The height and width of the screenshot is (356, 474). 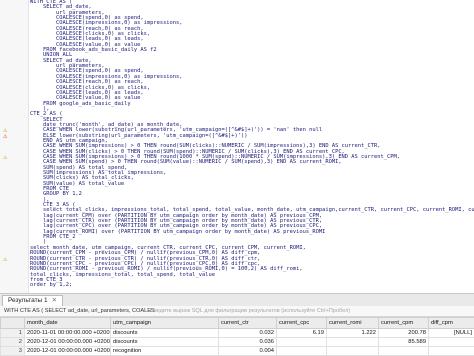 What do you see at coordinates (353, 333) in the screenshot?
I see `cell-current-romi: 1.222` at bounding box center [353, 333].